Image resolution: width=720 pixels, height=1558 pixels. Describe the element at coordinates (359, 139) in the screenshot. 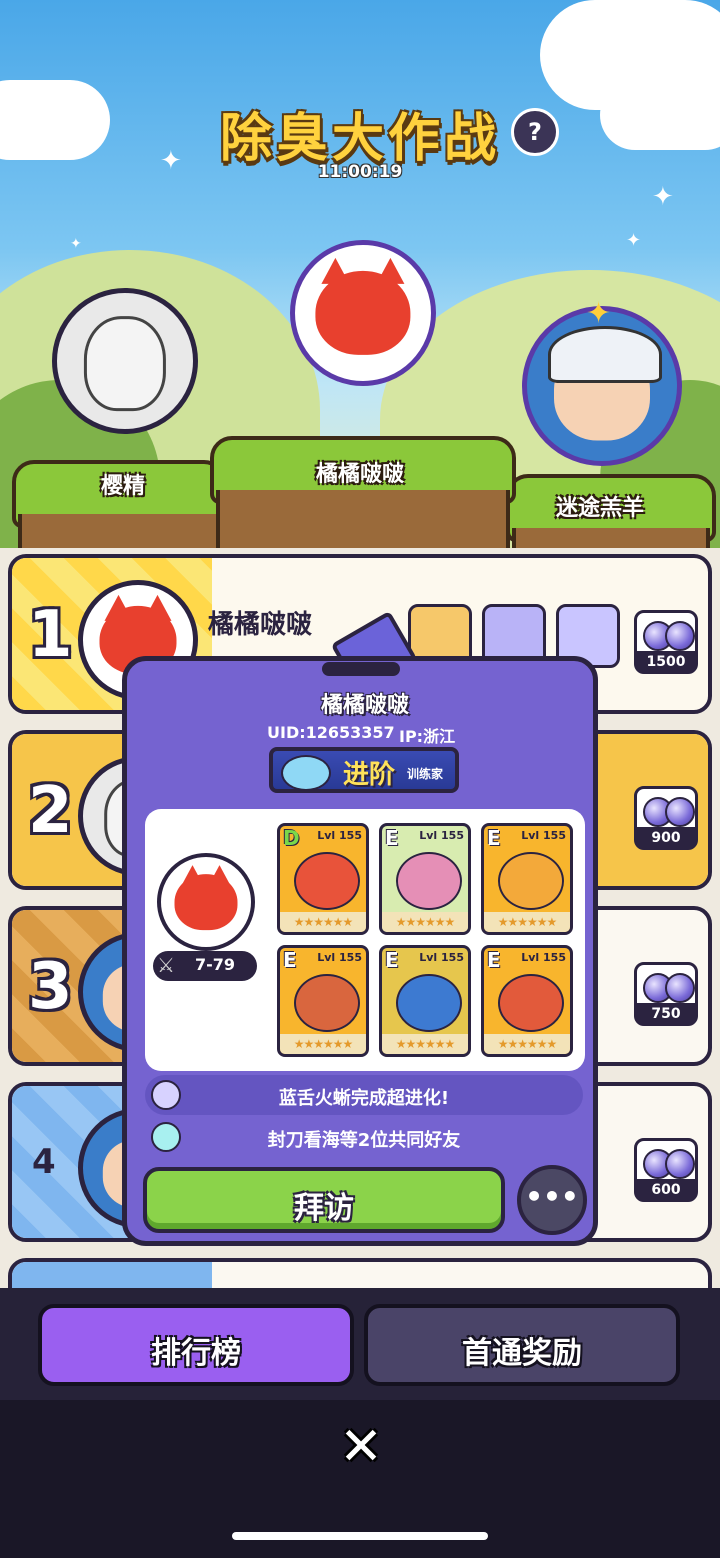

I see `event-title: 除臭大作战` at that location.